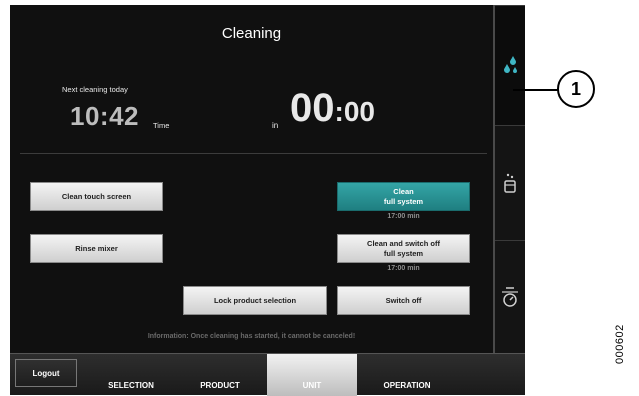 This screenshot has width=639, height=396. Describe the element at coordinates (312, 375) in the screenshot. I see `tab-unit: UNIT` at that location.